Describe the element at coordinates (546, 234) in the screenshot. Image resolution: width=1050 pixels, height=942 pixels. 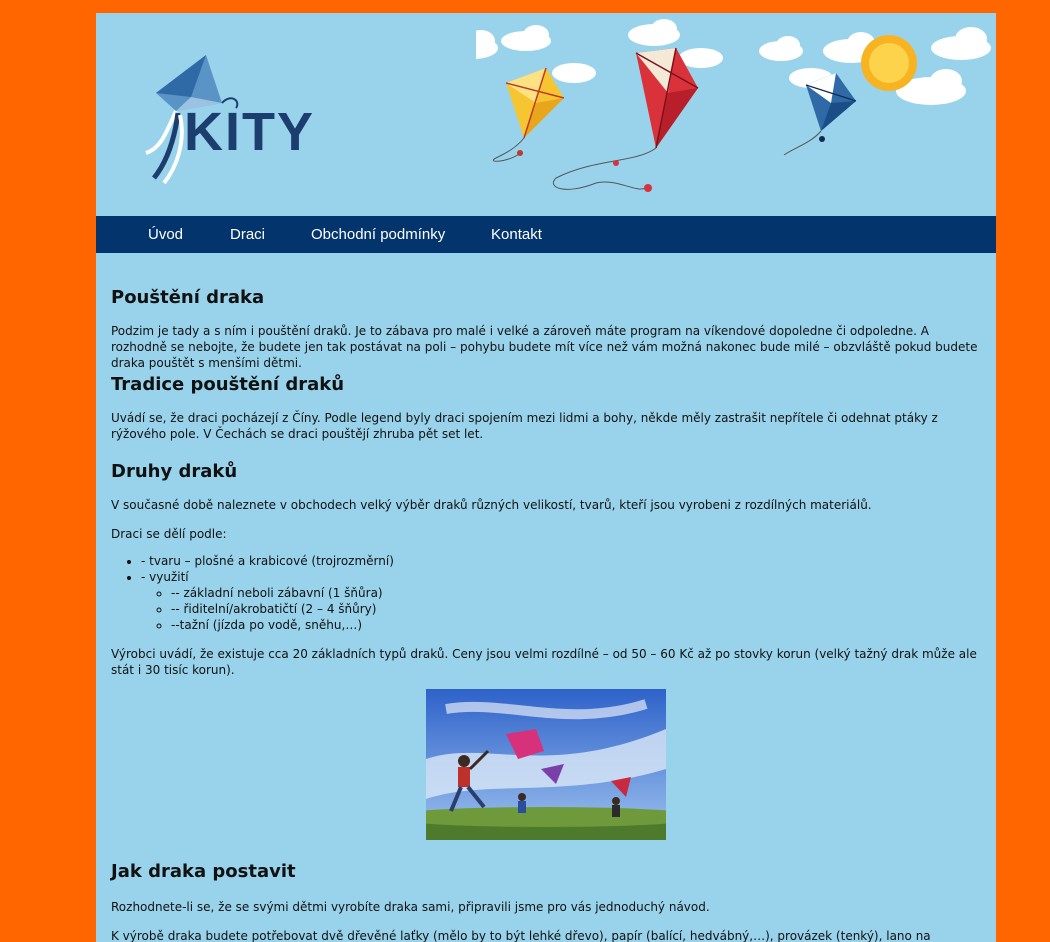
I see `main-navigation: Úvod Draci Obchodní podmínky Kontakt` at that location.